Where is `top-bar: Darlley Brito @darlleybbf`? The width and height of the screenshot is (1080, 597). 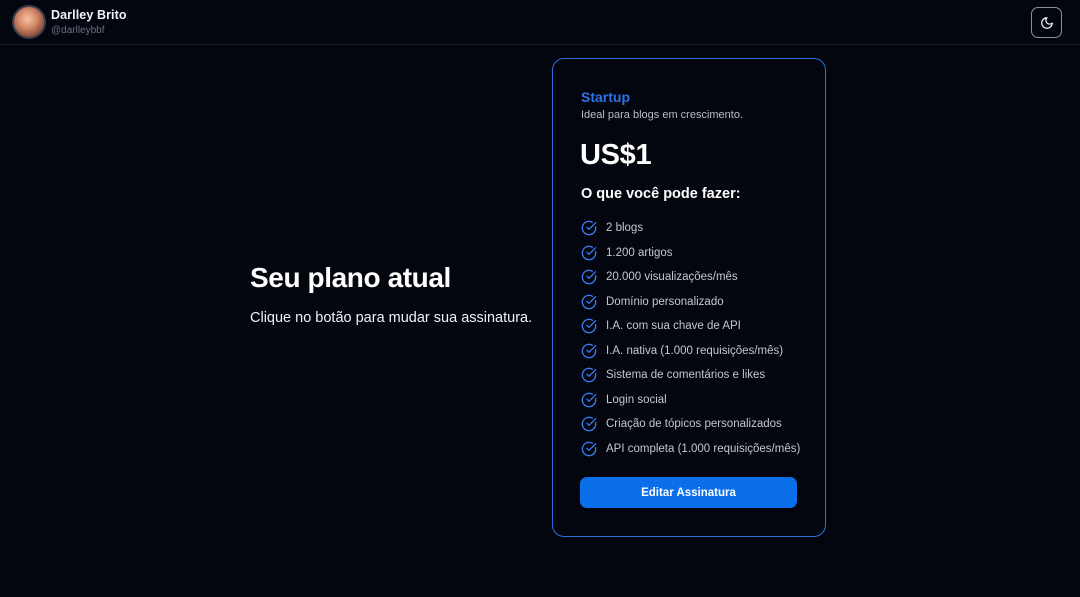
top-bar: Darlley Brito @darlleybbf is located at coordinates (540, 22).